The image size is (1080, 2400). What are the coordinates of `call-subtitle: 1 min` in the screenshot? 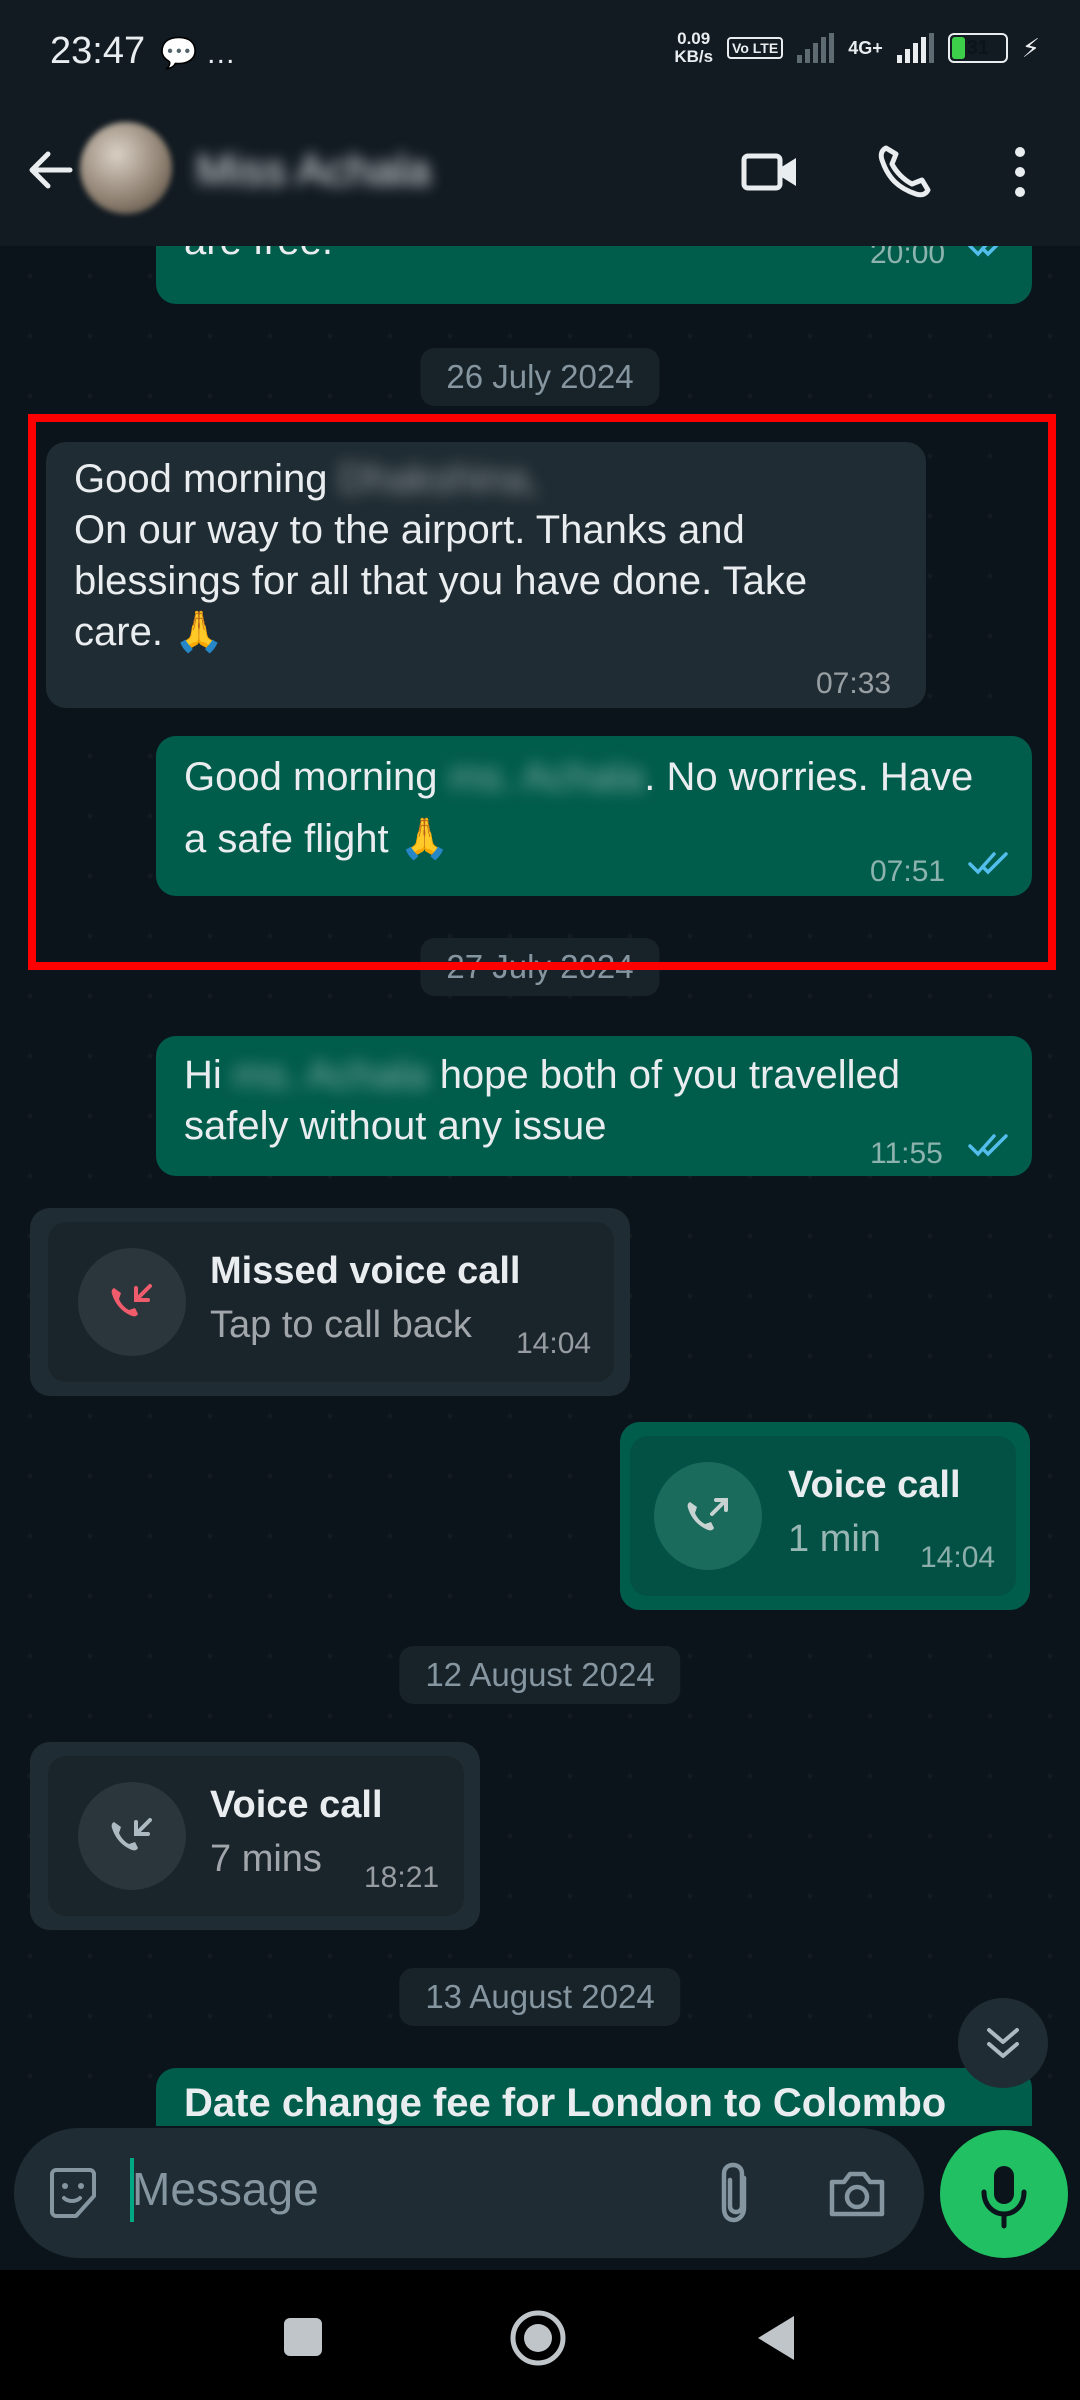 It's located at (834, 1539).